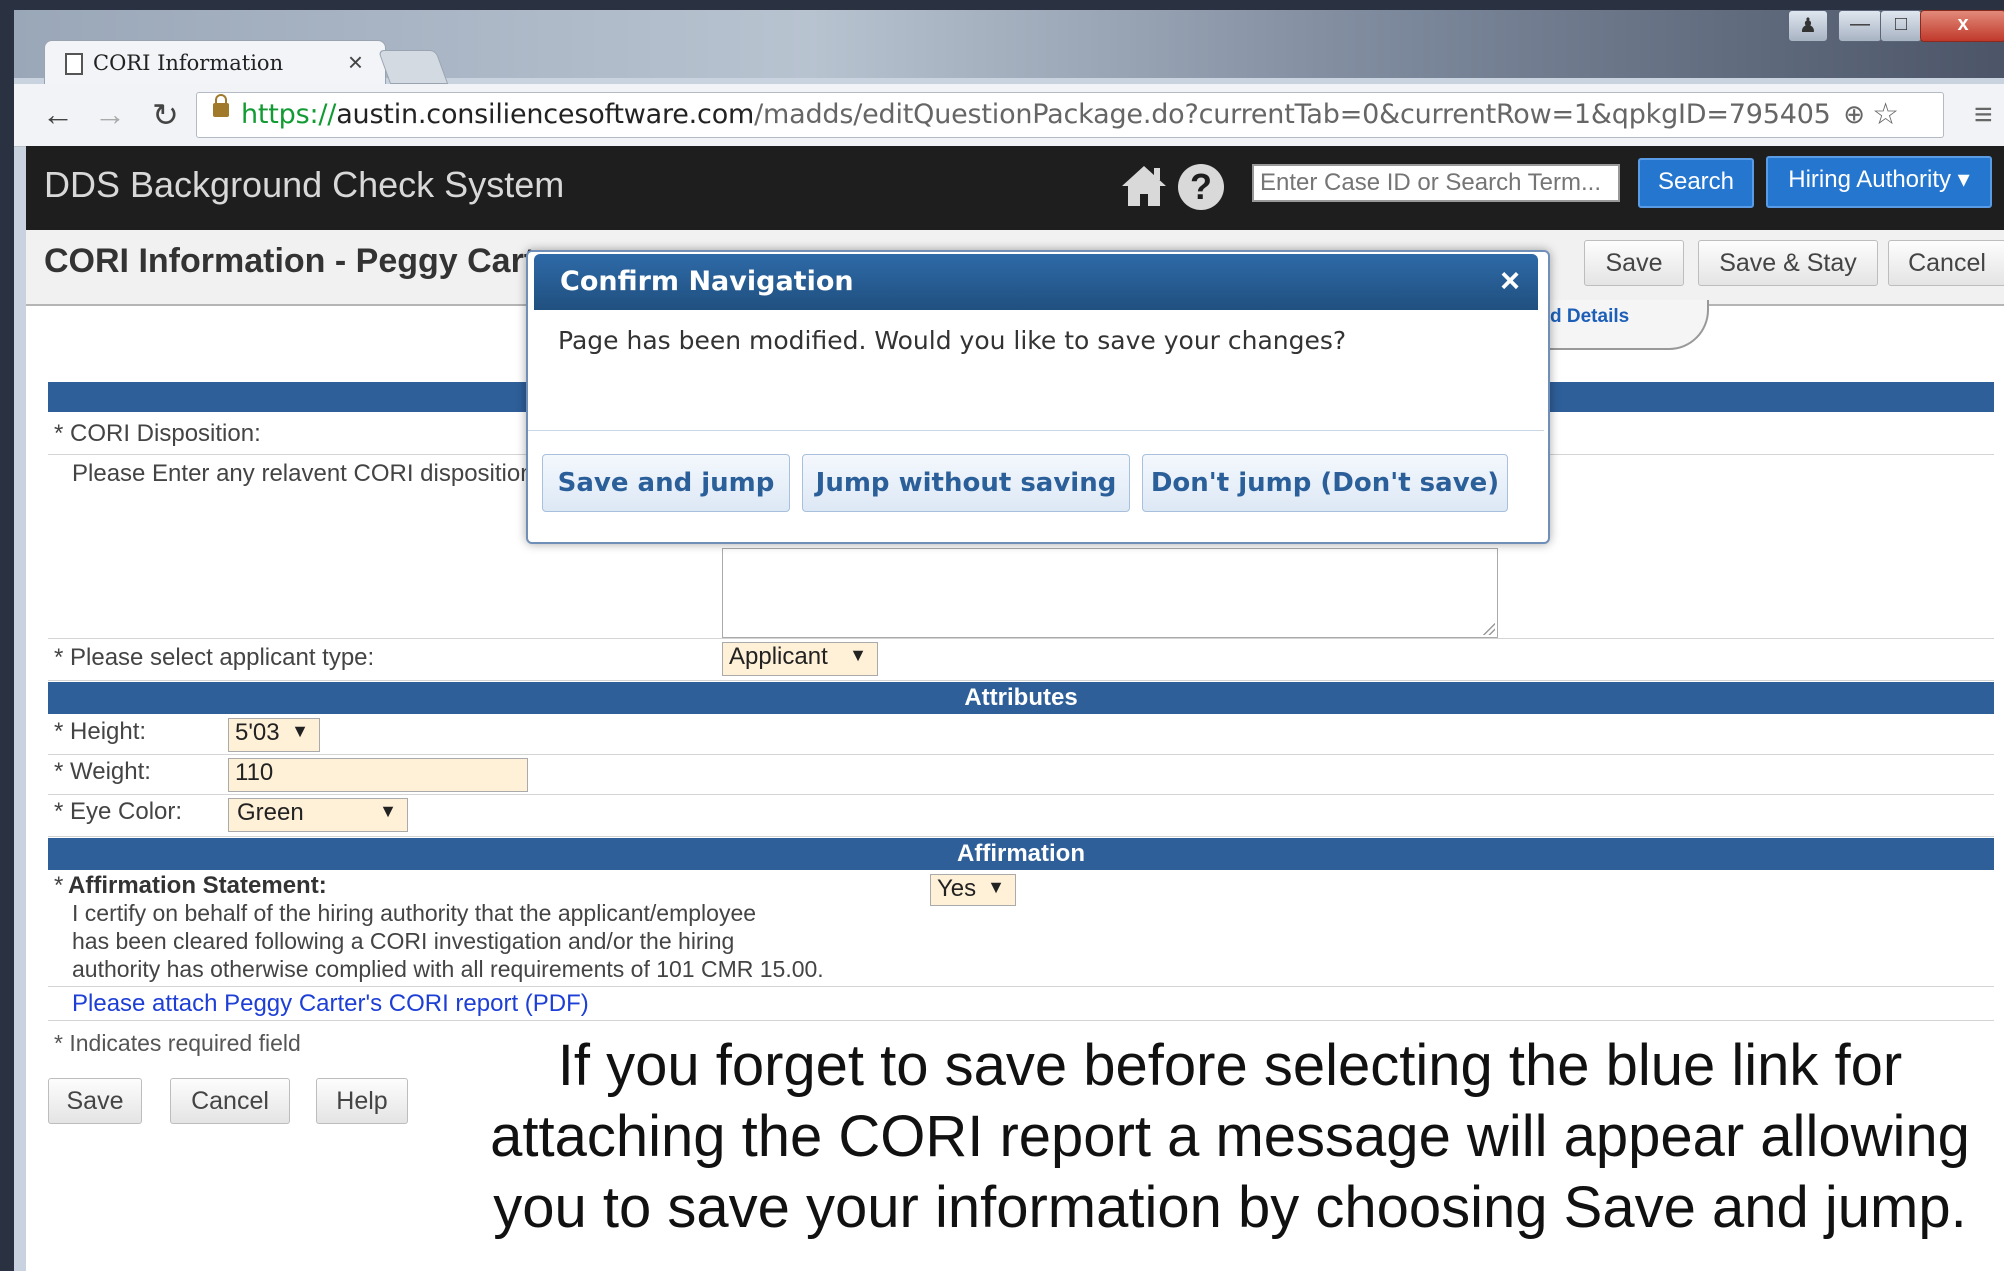 Image resolution: width=2004 pixels, height=1271 pixels. What do you see at coordinates (778, 656) in the screenshot?
I see `applicant-type-value: Applicant` at bounding box center [778, 656].